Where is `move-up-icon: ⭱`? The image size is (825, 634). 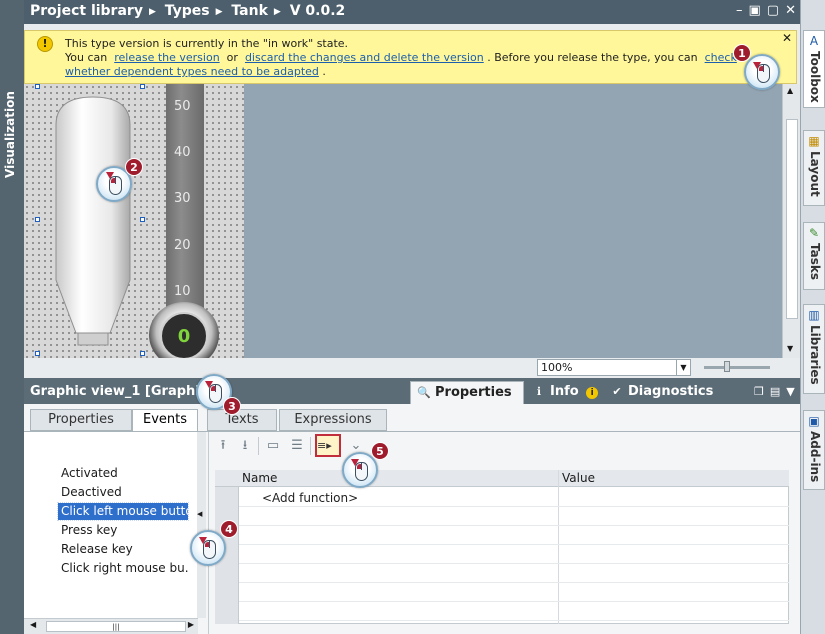
move-up-icon: ⭱ is located at coordinates (223, 446).